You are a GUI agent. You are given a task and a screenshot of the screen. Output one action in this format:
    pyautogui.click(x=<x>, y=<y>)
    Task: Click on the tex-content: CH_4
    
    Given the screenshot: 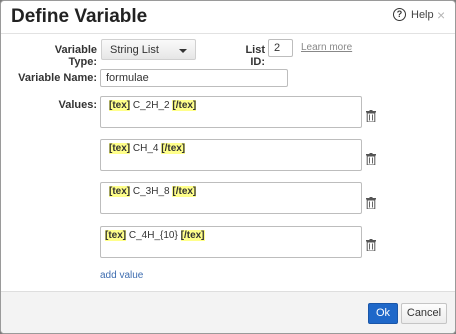 What is the action you would take?
    pyautogui.click(x=146, y=148)
    